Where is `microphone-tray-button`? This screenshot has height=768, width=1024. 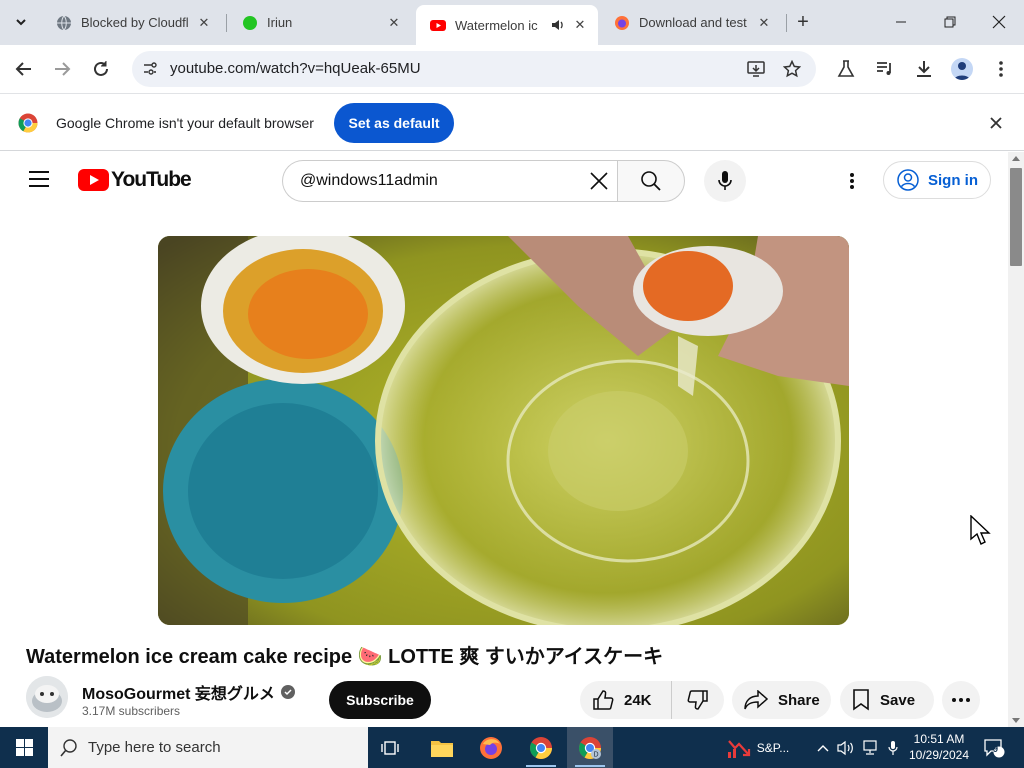 microphone-tray-button is located at coordinates (893, 747).